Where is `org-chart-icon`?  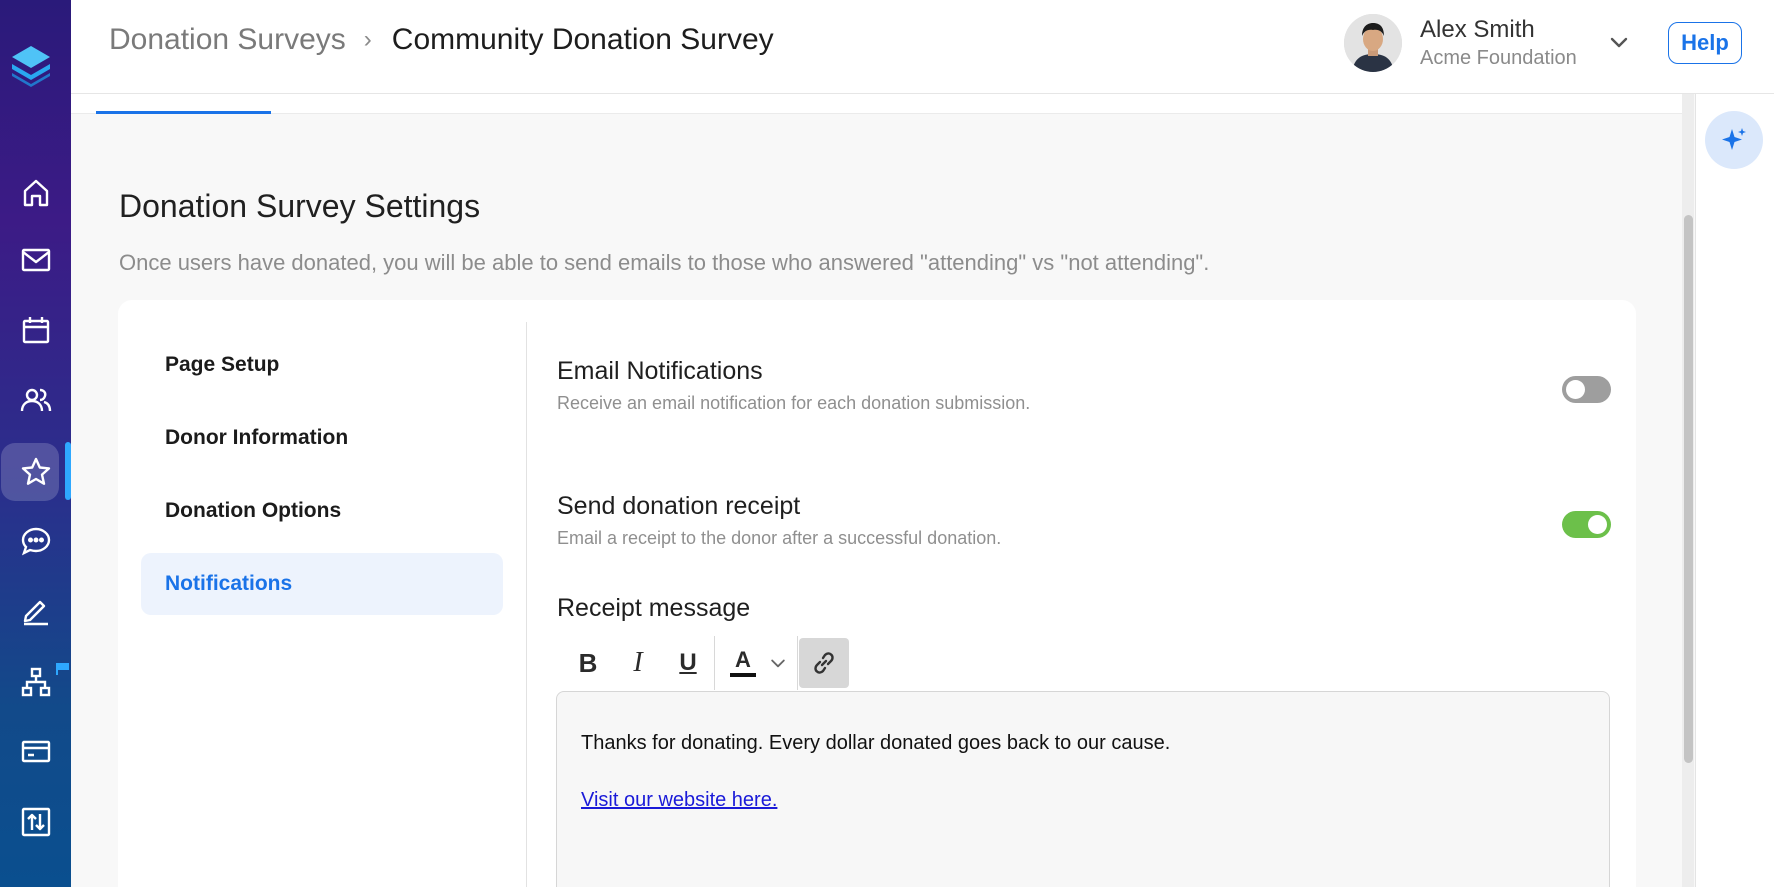
org-chart-icon is located at coordinates (35, 682).